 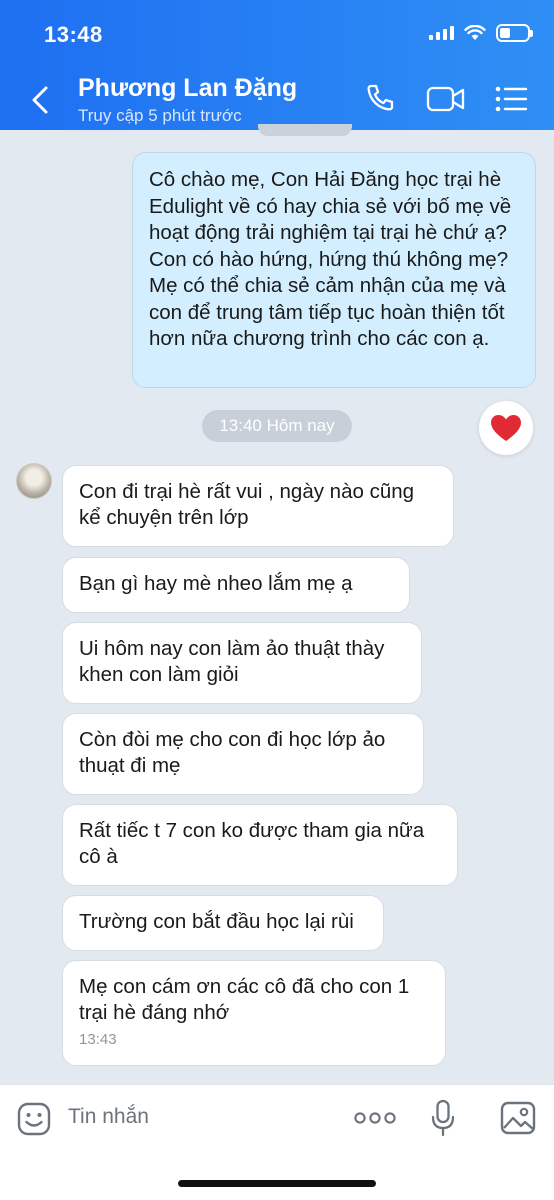 What do you see at coordinates (375, 1118) in the screenshot?
I see `more-options-icon` at bounding box center [375, 1118].